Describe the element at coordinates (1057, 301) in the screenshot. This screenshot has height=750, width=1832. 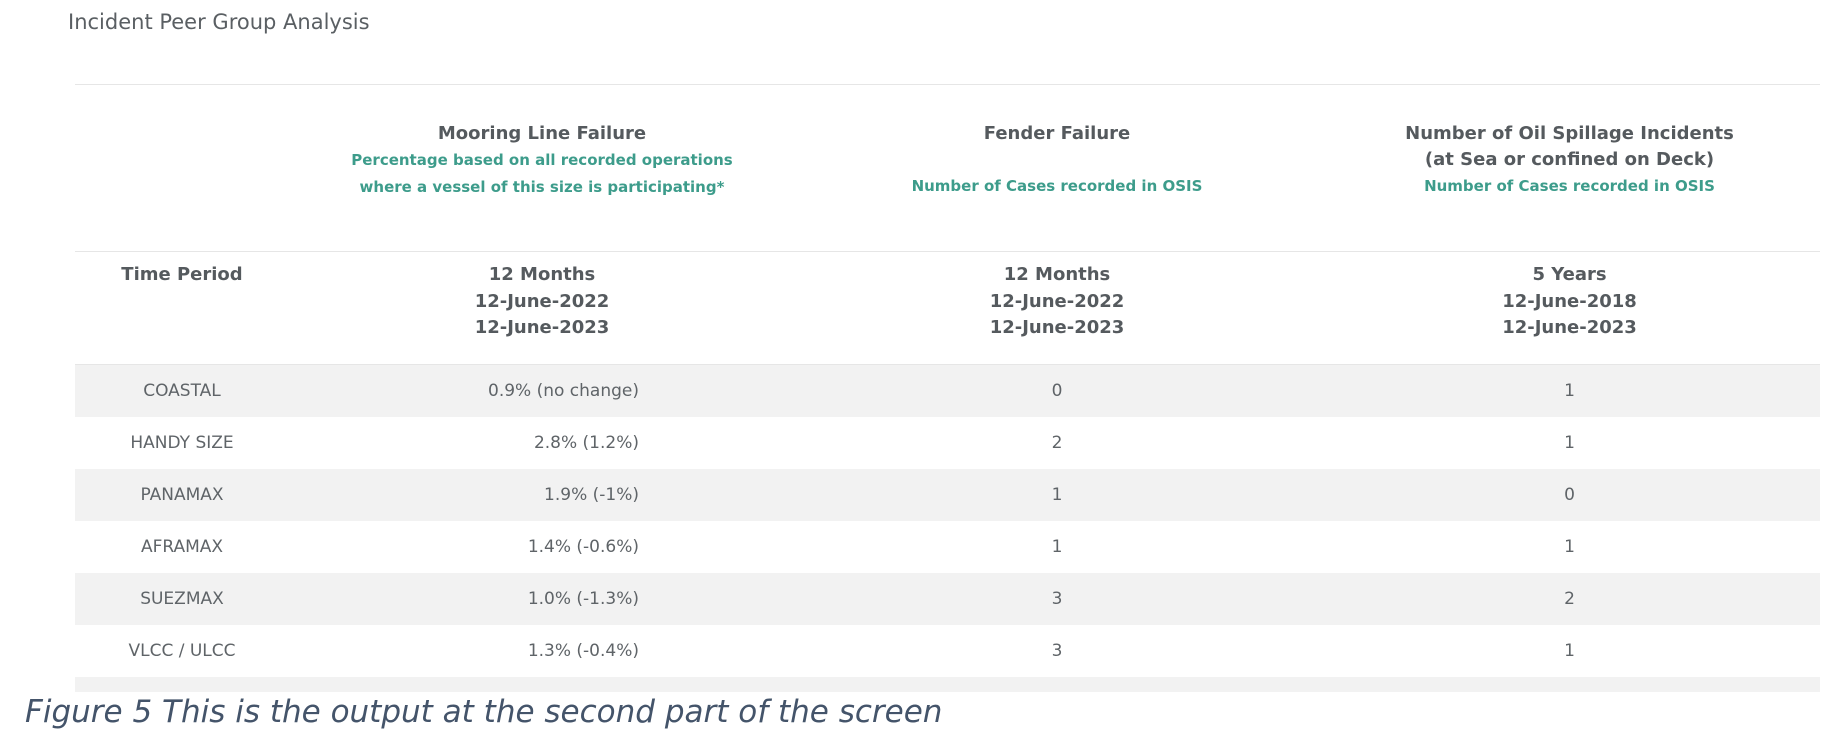
I see `fender-period-start: 12-June-2022` at that location.